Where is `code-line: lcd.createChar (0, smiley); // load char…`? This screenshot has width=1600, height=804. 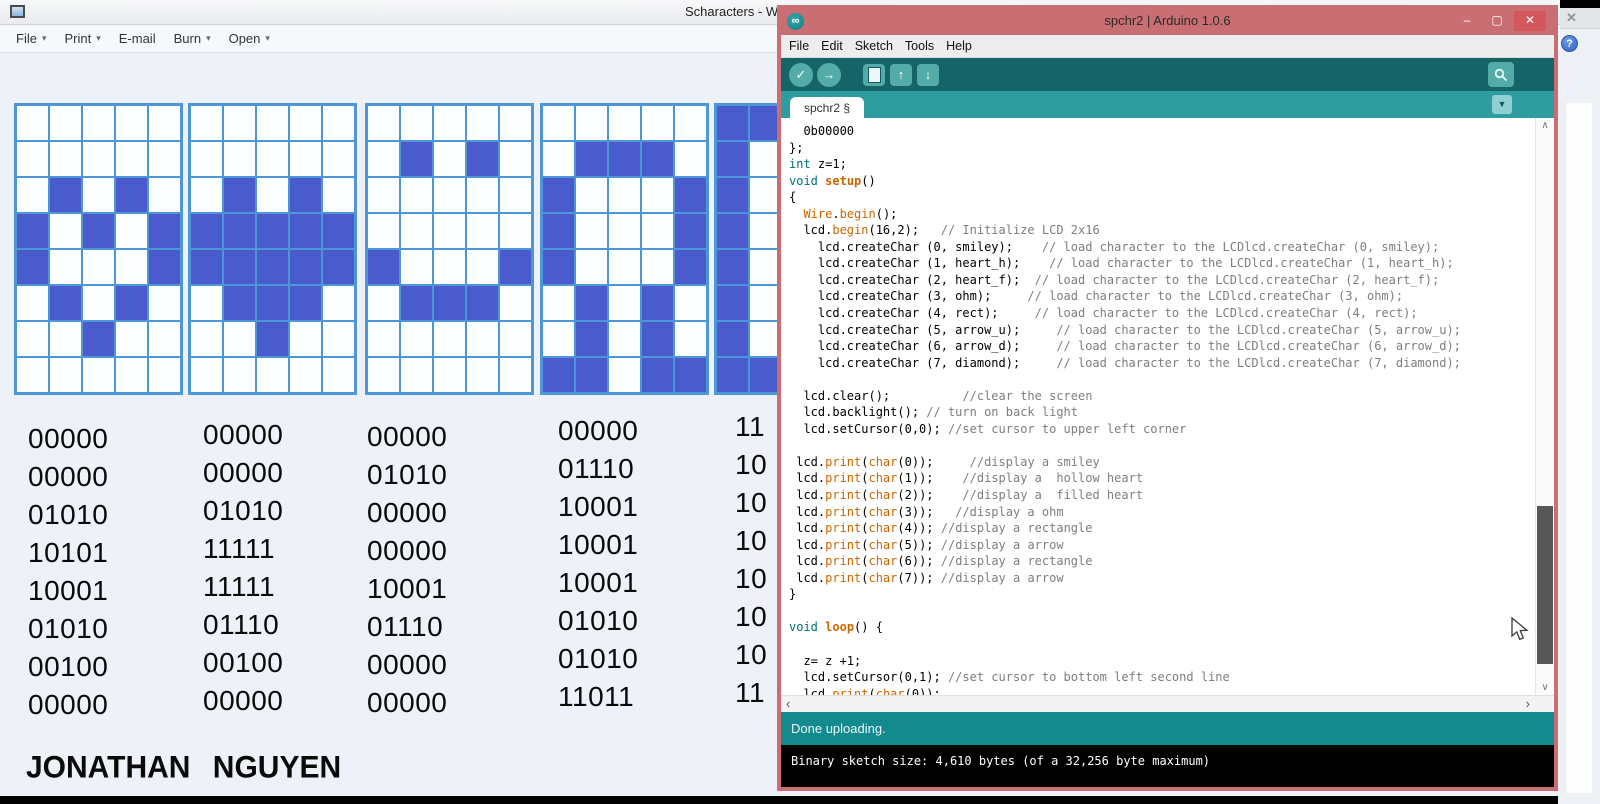 code-line: lcd.createChar (0, smiley); // load char… is located at coordinates (1161, 247).